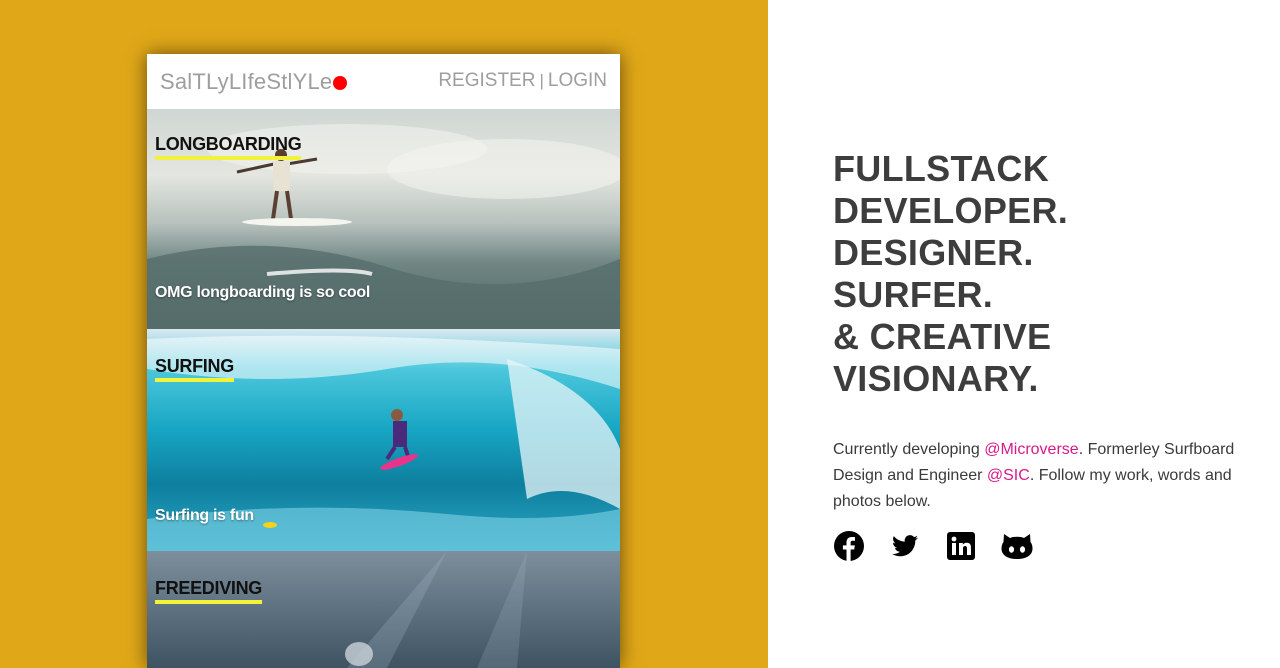  I want to click on headline-line: SURFER., so click(913, 294).